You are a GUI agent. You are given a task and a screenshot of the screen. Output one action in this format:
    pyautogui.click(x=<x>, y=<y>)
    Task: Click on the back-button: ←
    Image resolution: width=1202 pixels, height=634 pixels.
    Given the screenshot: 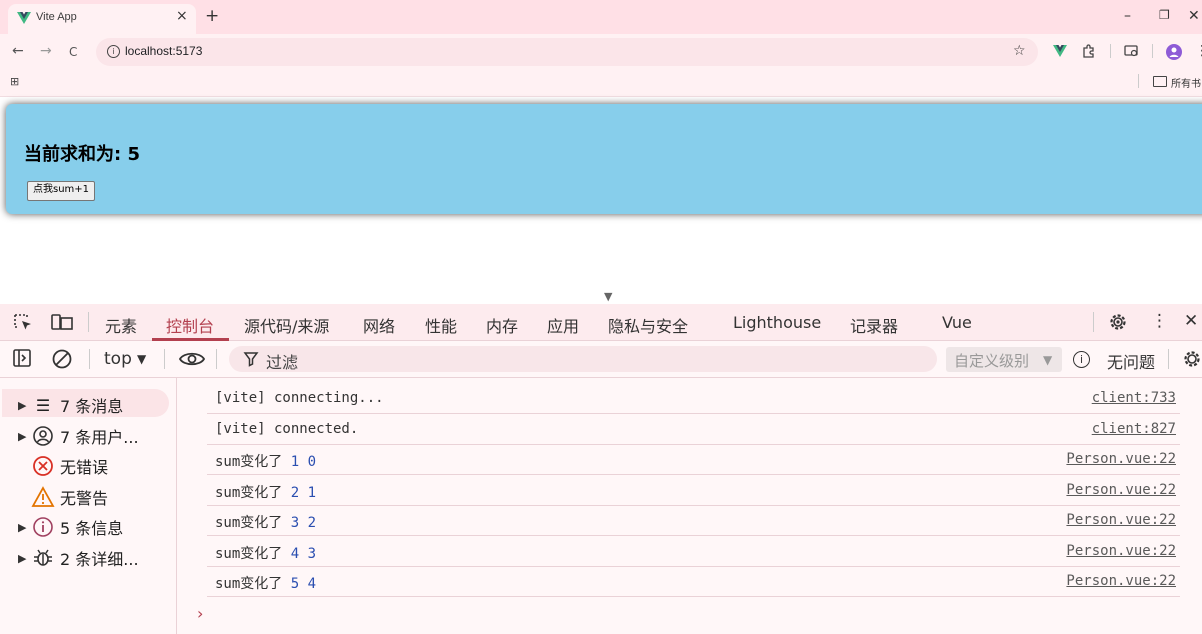 What is the action you would take?
    pyautogui.click(x=18, y=51)
    